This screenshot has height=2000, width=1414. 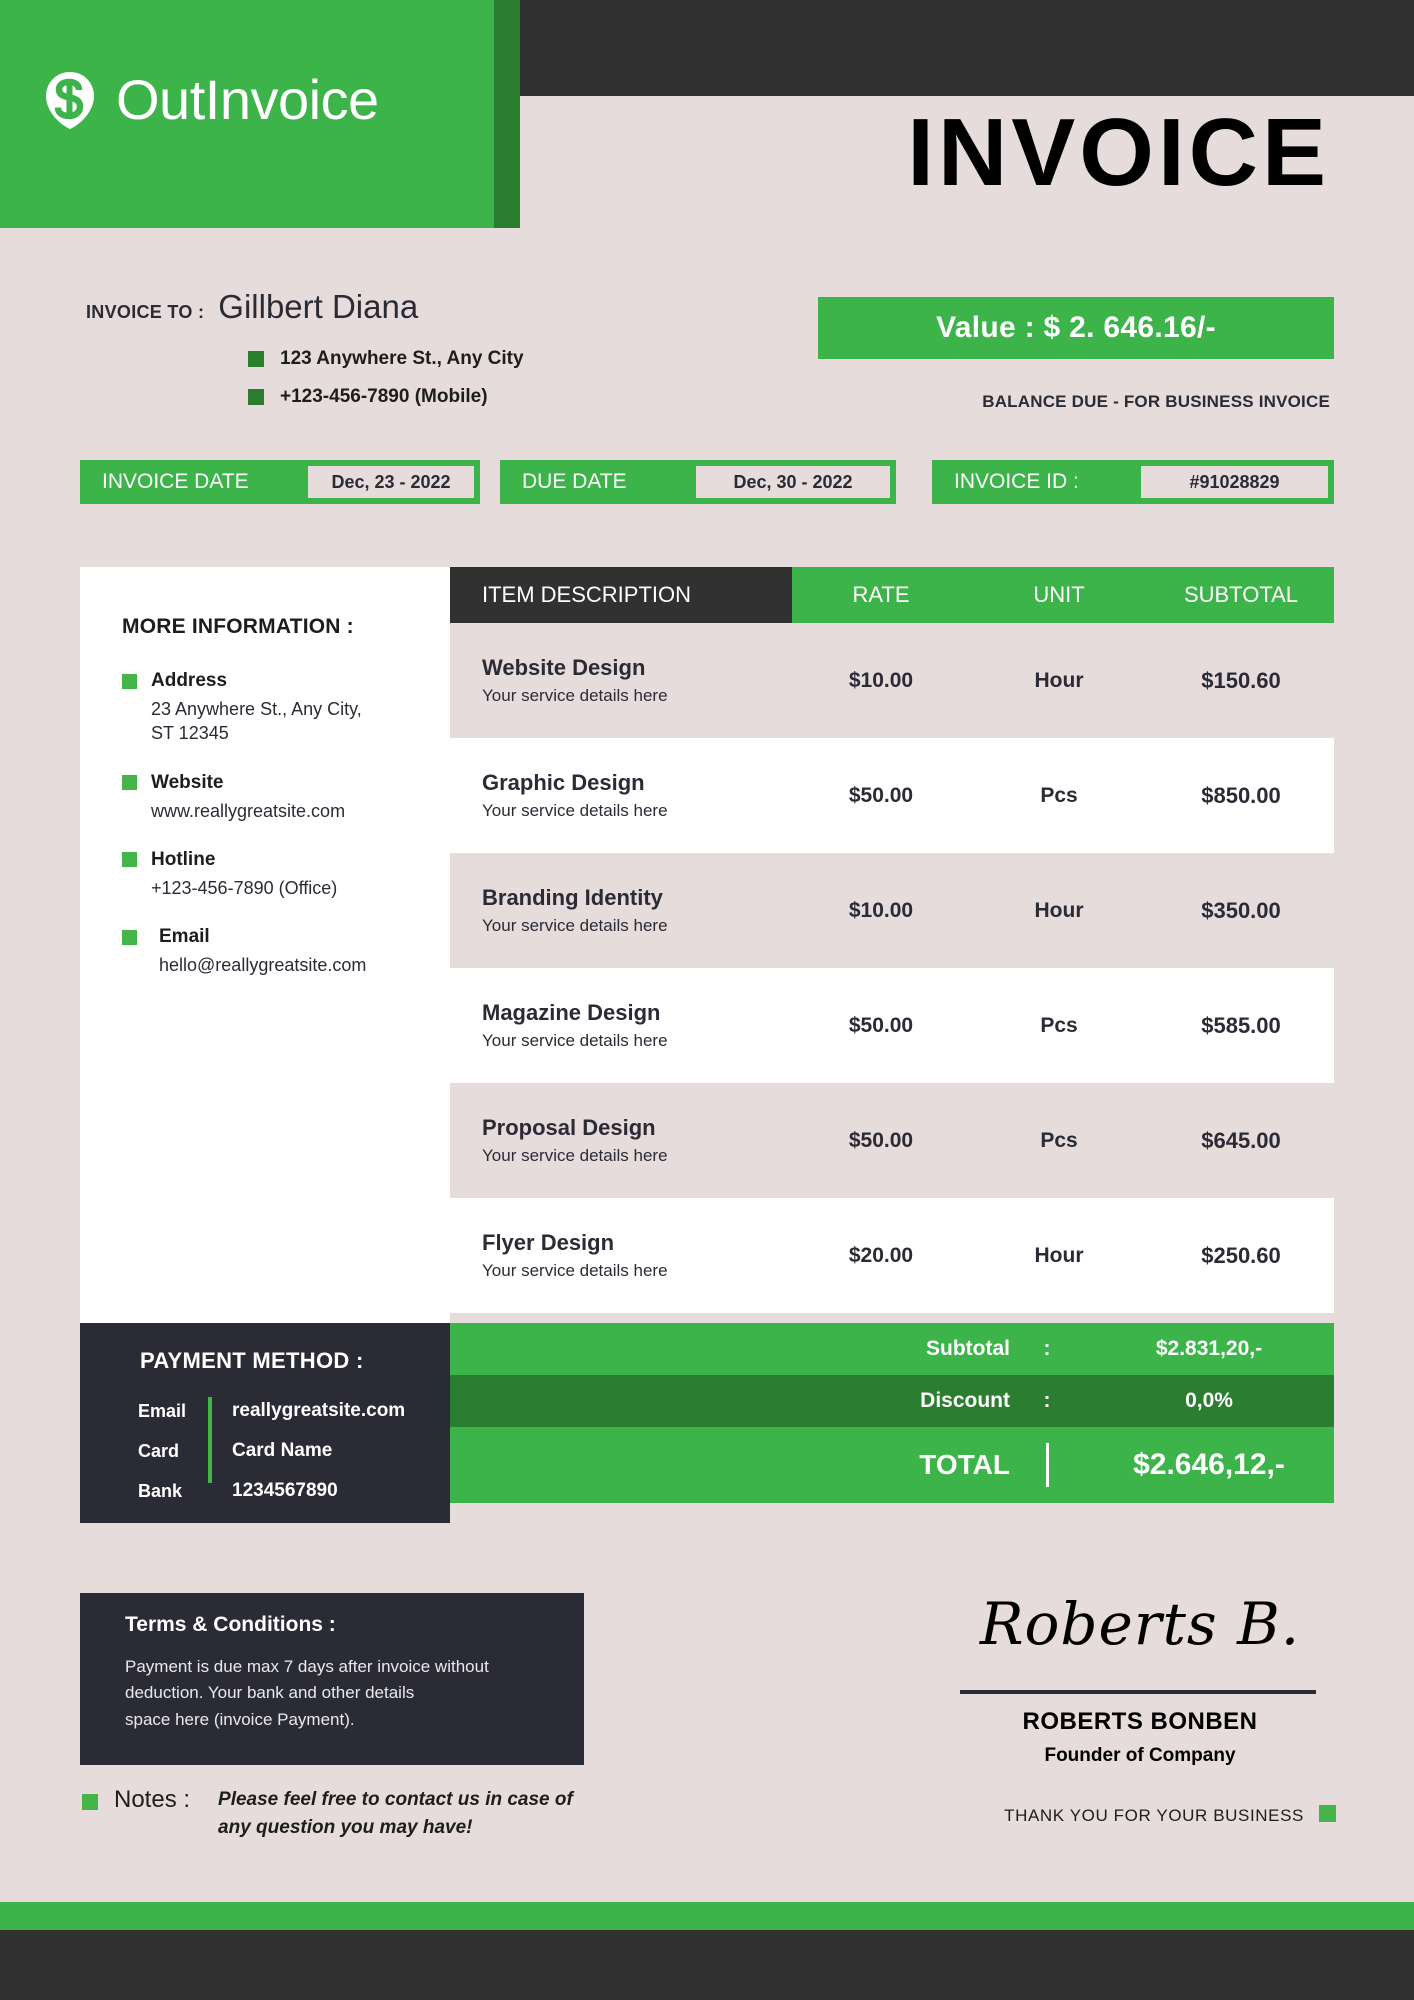 I want to click on list-item: Email reallygreatsite.com, so click(x=283, y=1411).